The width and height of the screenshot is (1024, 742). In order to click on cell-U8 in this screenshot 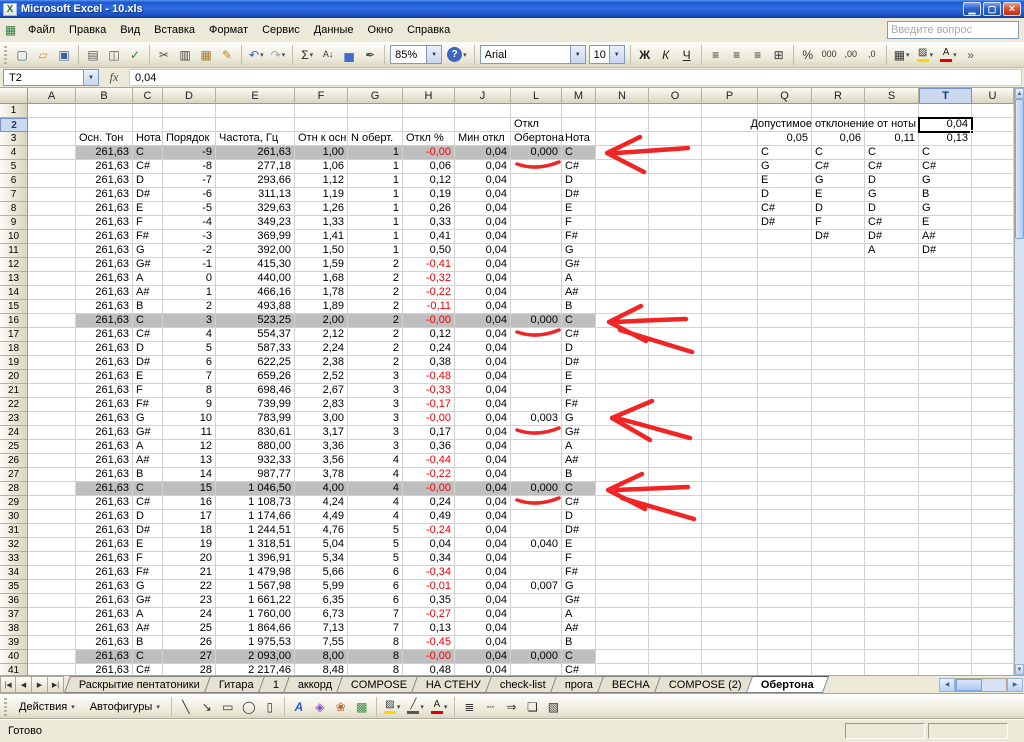, I will do `click(993, 209)`.